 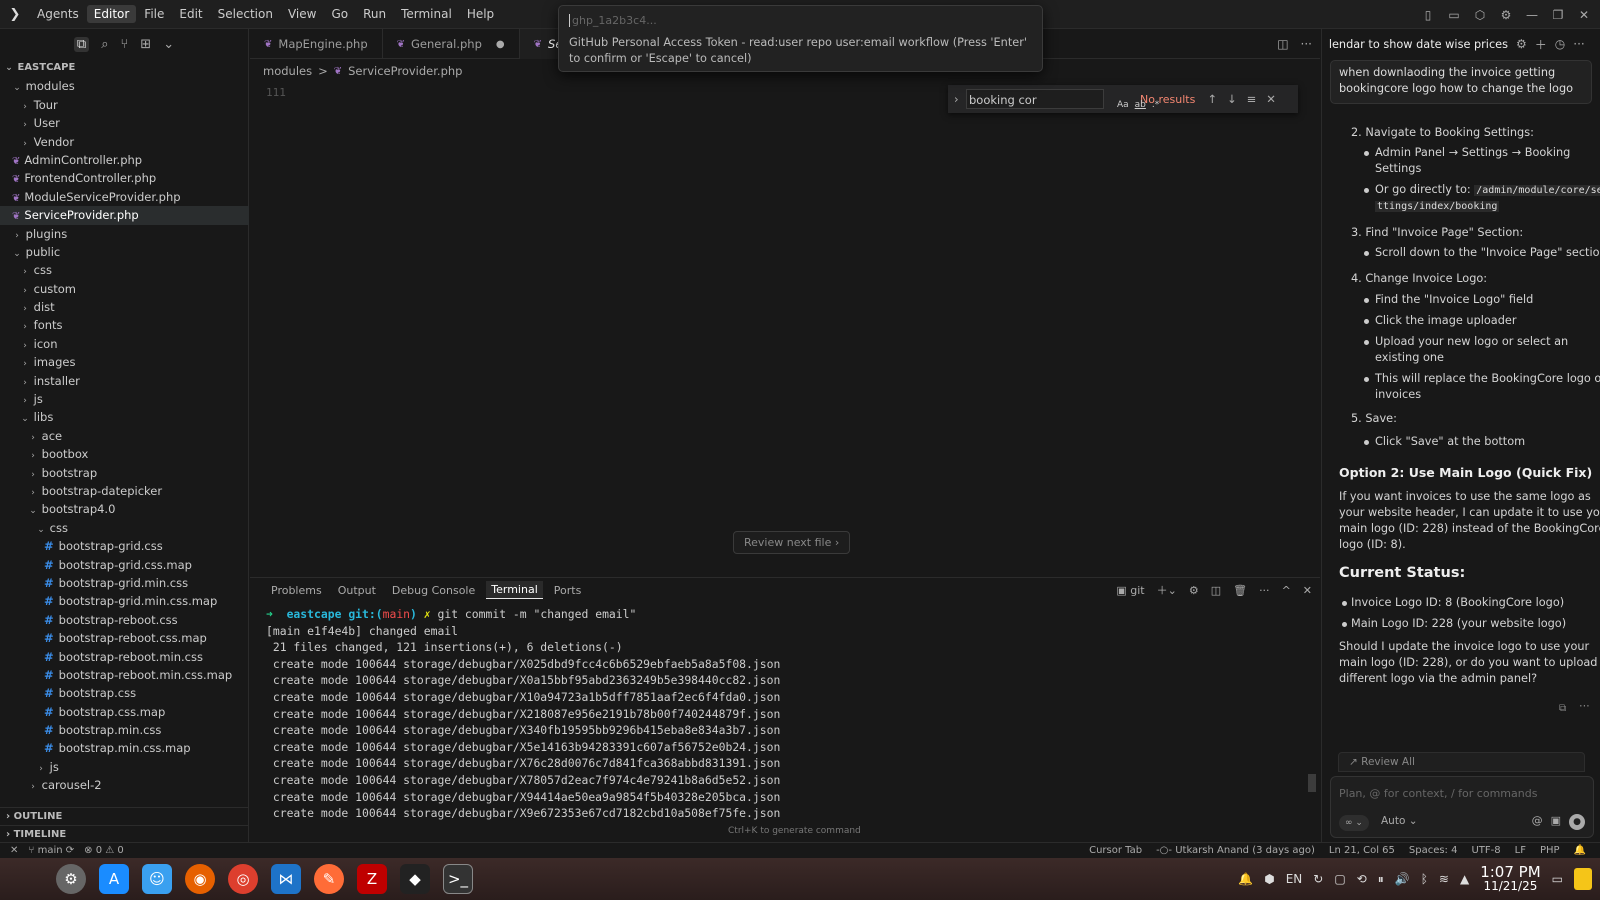 What do you see at coordinates (124, 44) in the screenshot?
I see `source-control-icon: ⑂` at bounding box center [124, 44].